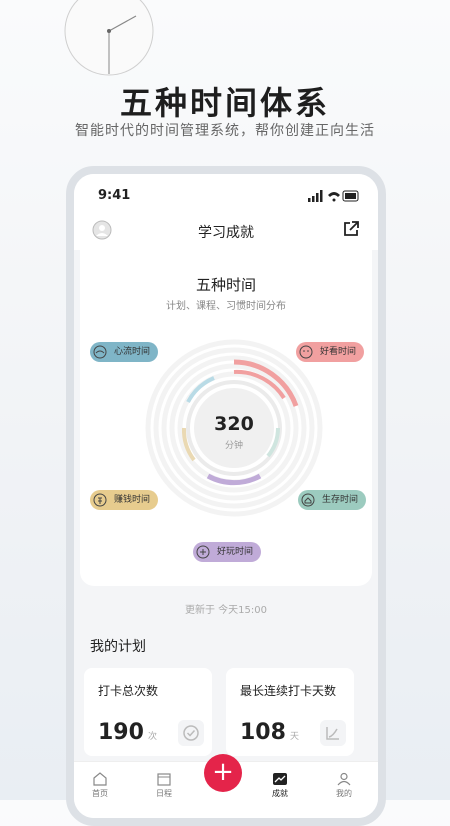 The height and width of the screenshot is (826, 450). What do you see at coordinates (269, 732) in the screenshot?
I see `stat-value: 108 天` at bounding box center [269, 732].